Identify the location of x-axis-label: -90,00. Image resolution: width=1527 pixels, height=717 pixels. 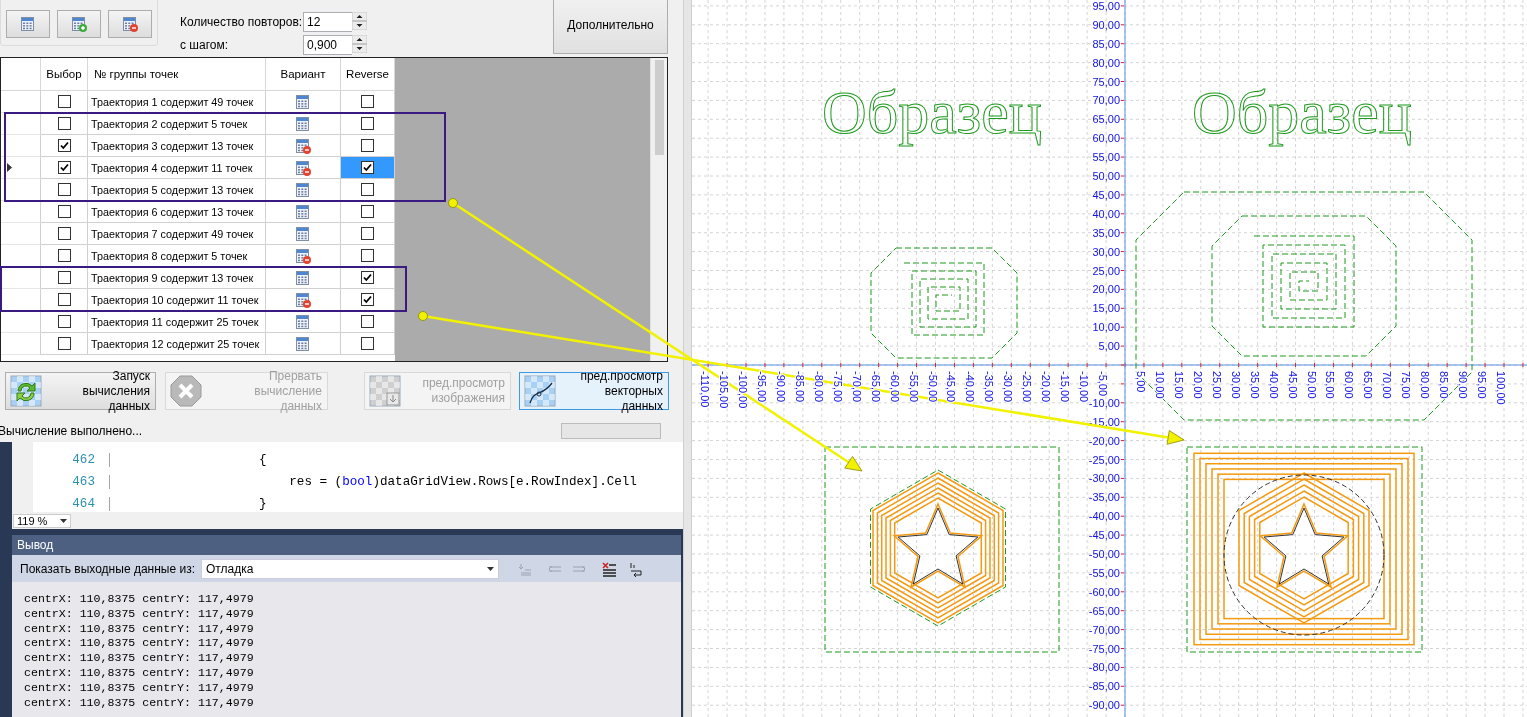
(780, 387).